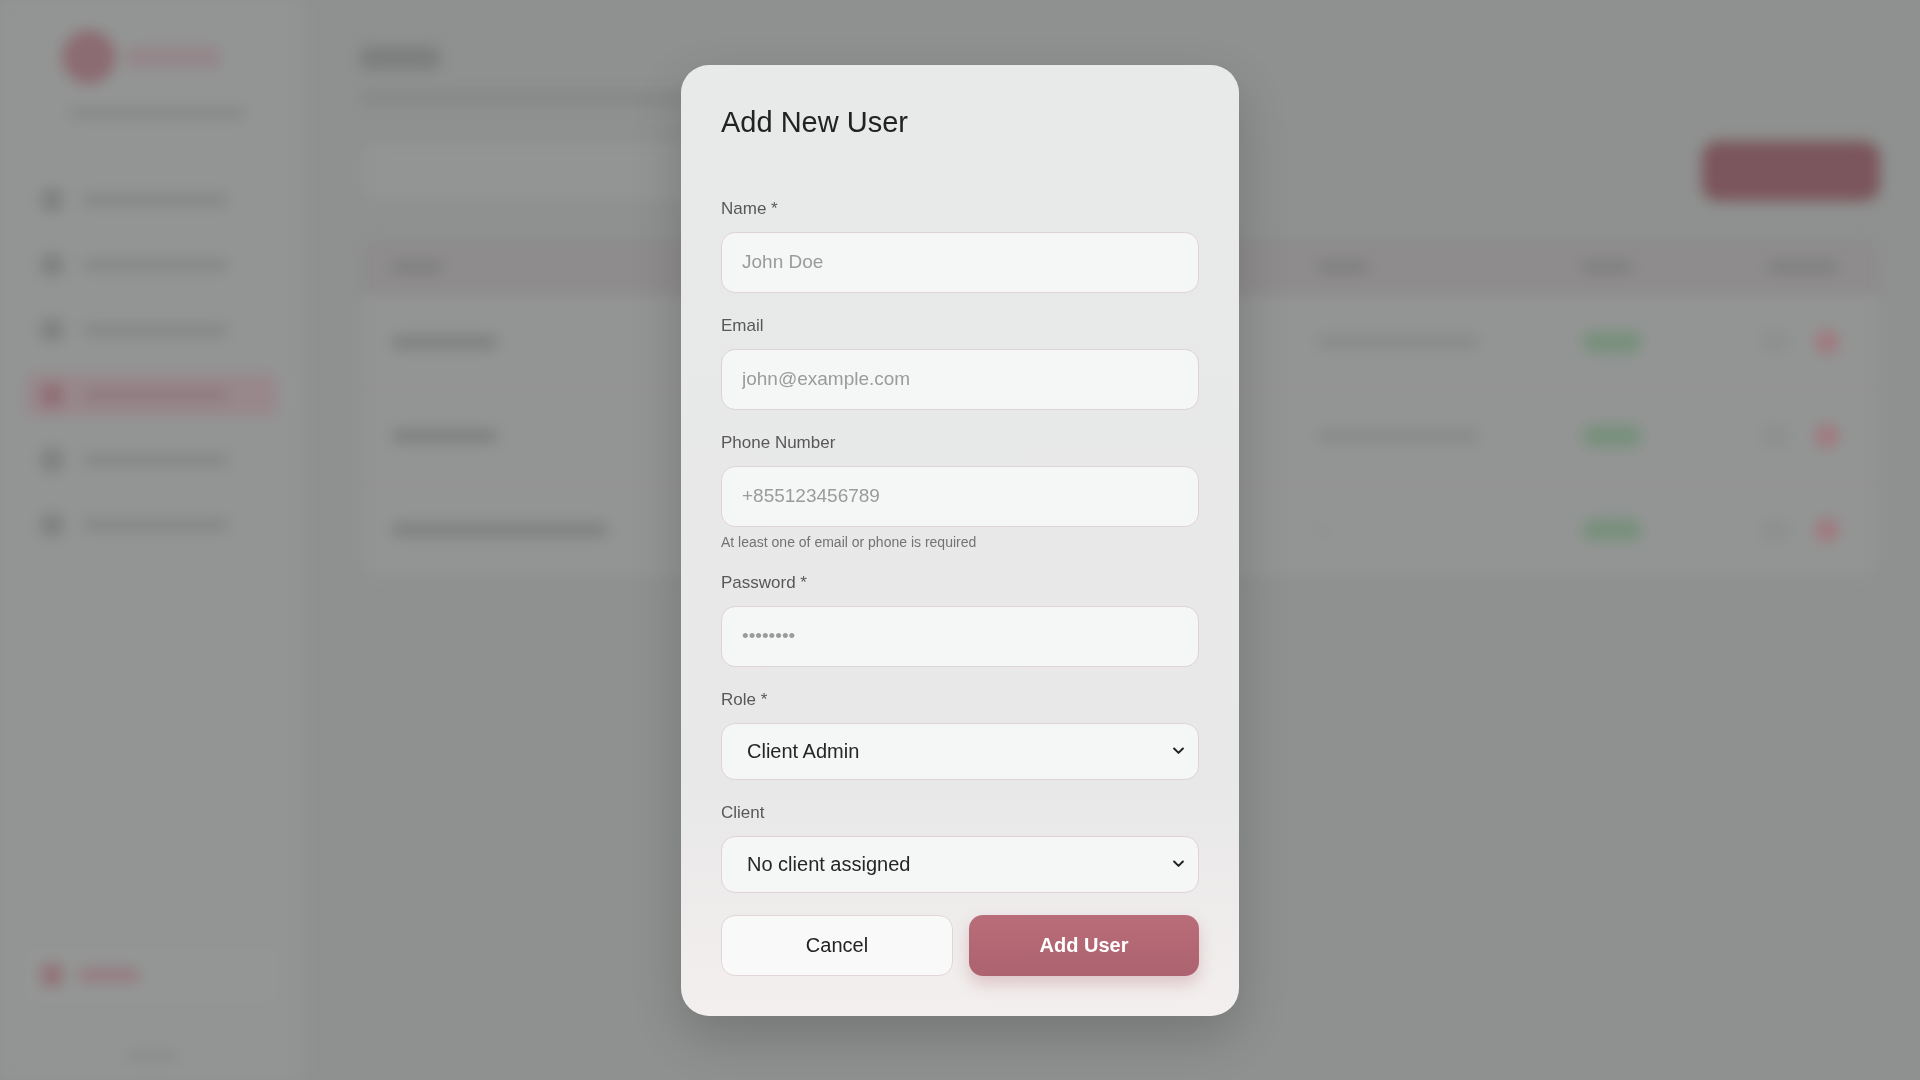 The width and height of the screenshot is (1920, 1080). What do you see at coordinates (1084, 945) in the screenshot?
I see `submit-button: Add User` at bounding box center [1084, 945].